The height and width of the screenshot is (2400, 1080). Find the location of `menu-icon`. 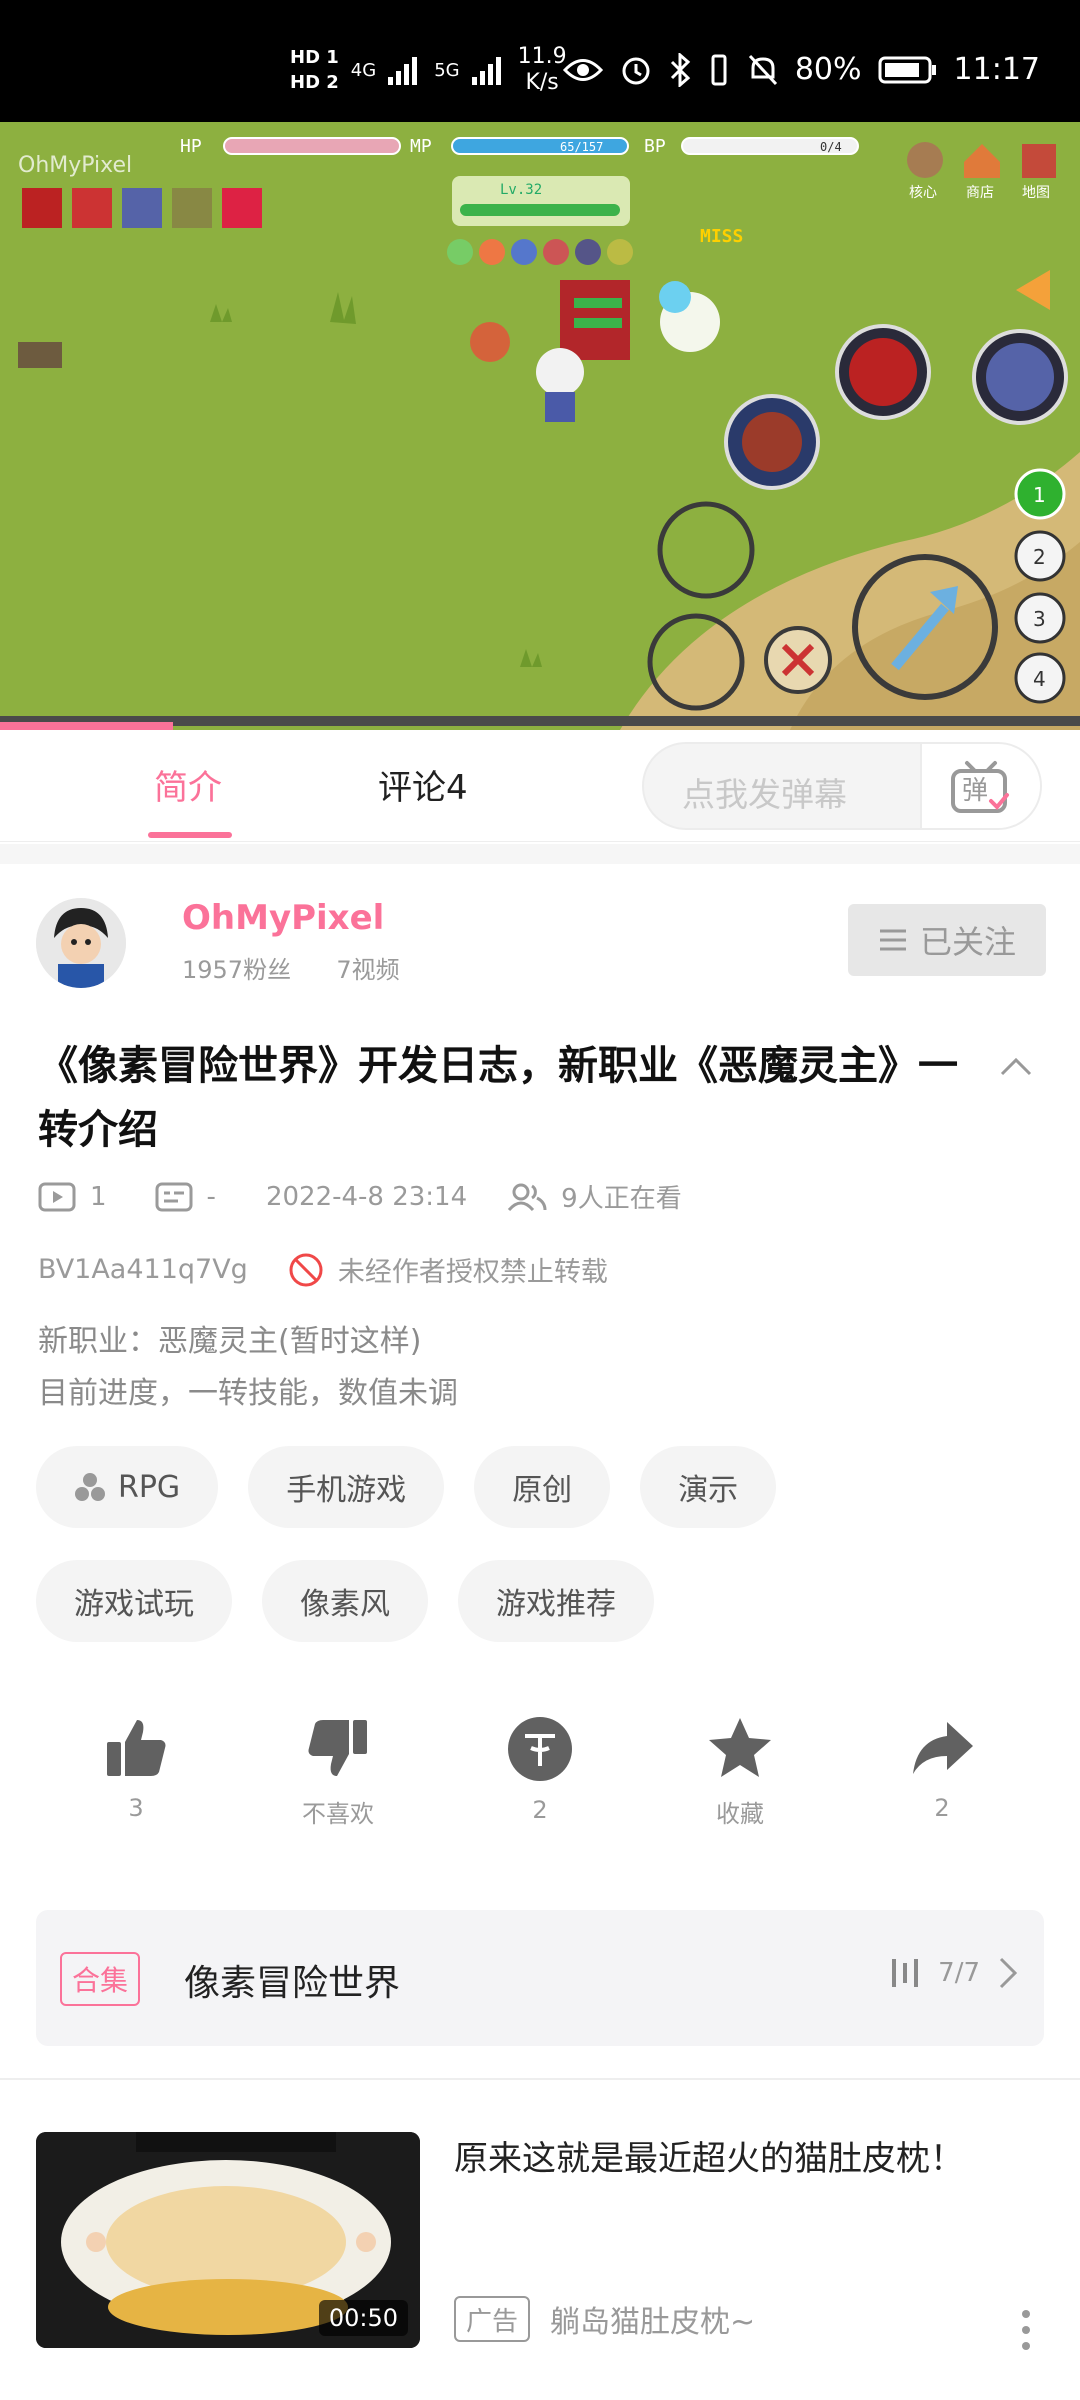

menu-icon is located at coordinates (892, 940).